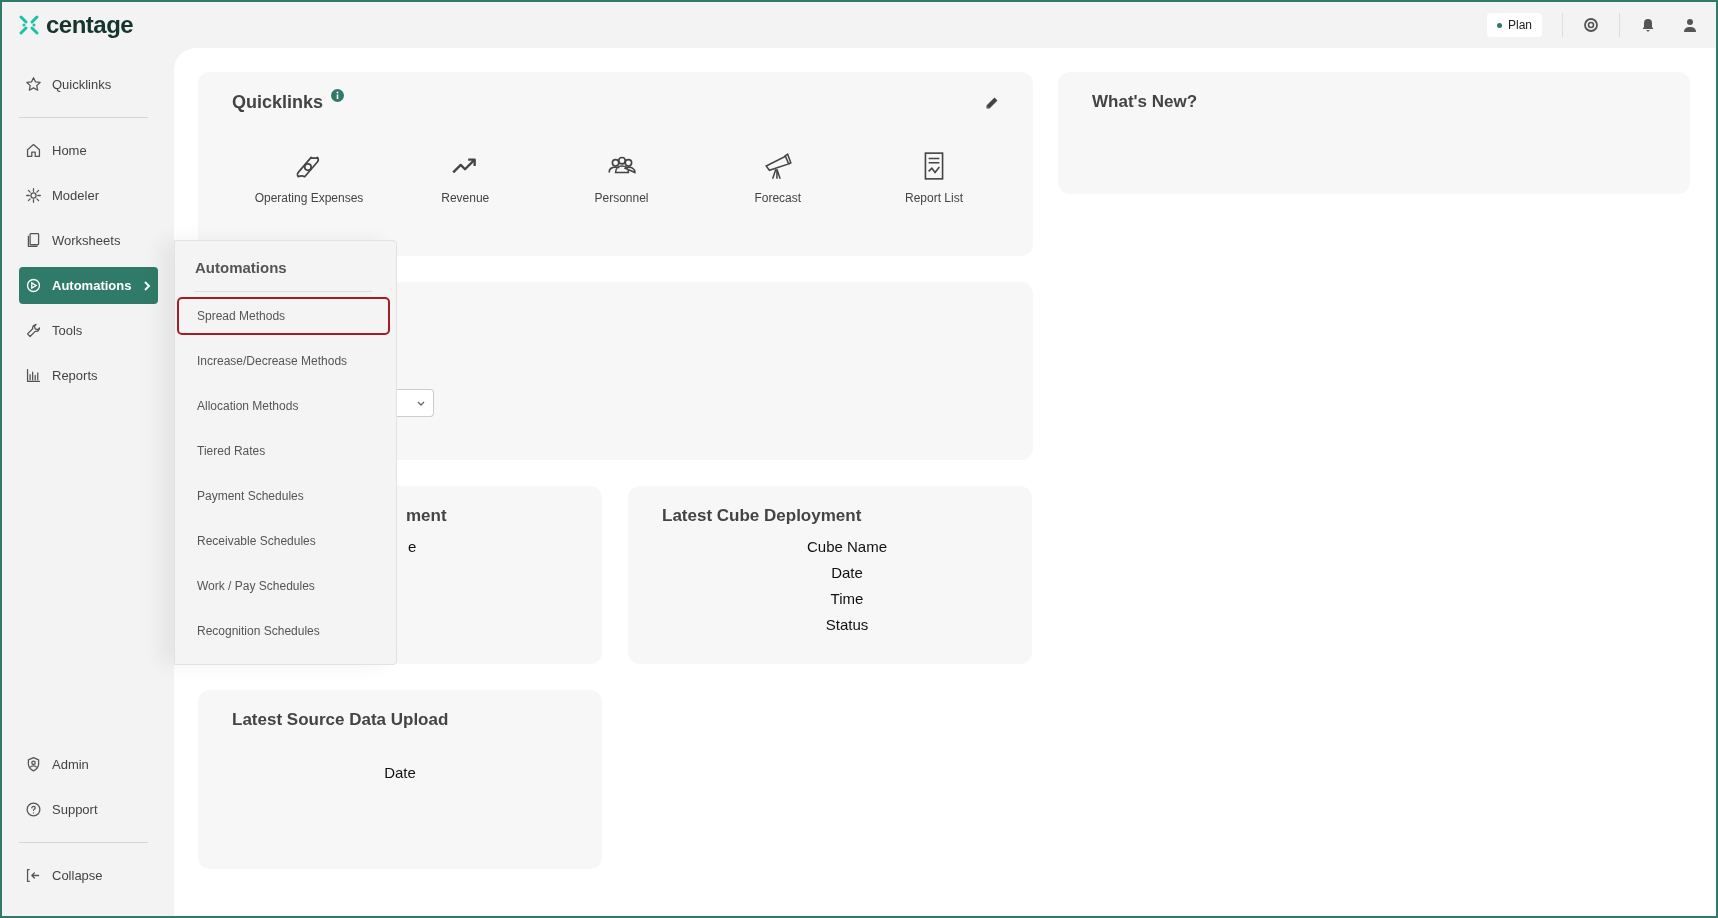  I want to click on quicklink: Forecast, so click(777, 178).